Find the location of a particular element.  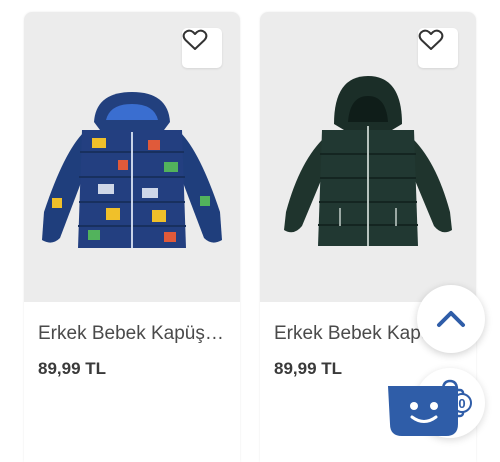

assistant-bot-button is located at coordinates (423, 411).